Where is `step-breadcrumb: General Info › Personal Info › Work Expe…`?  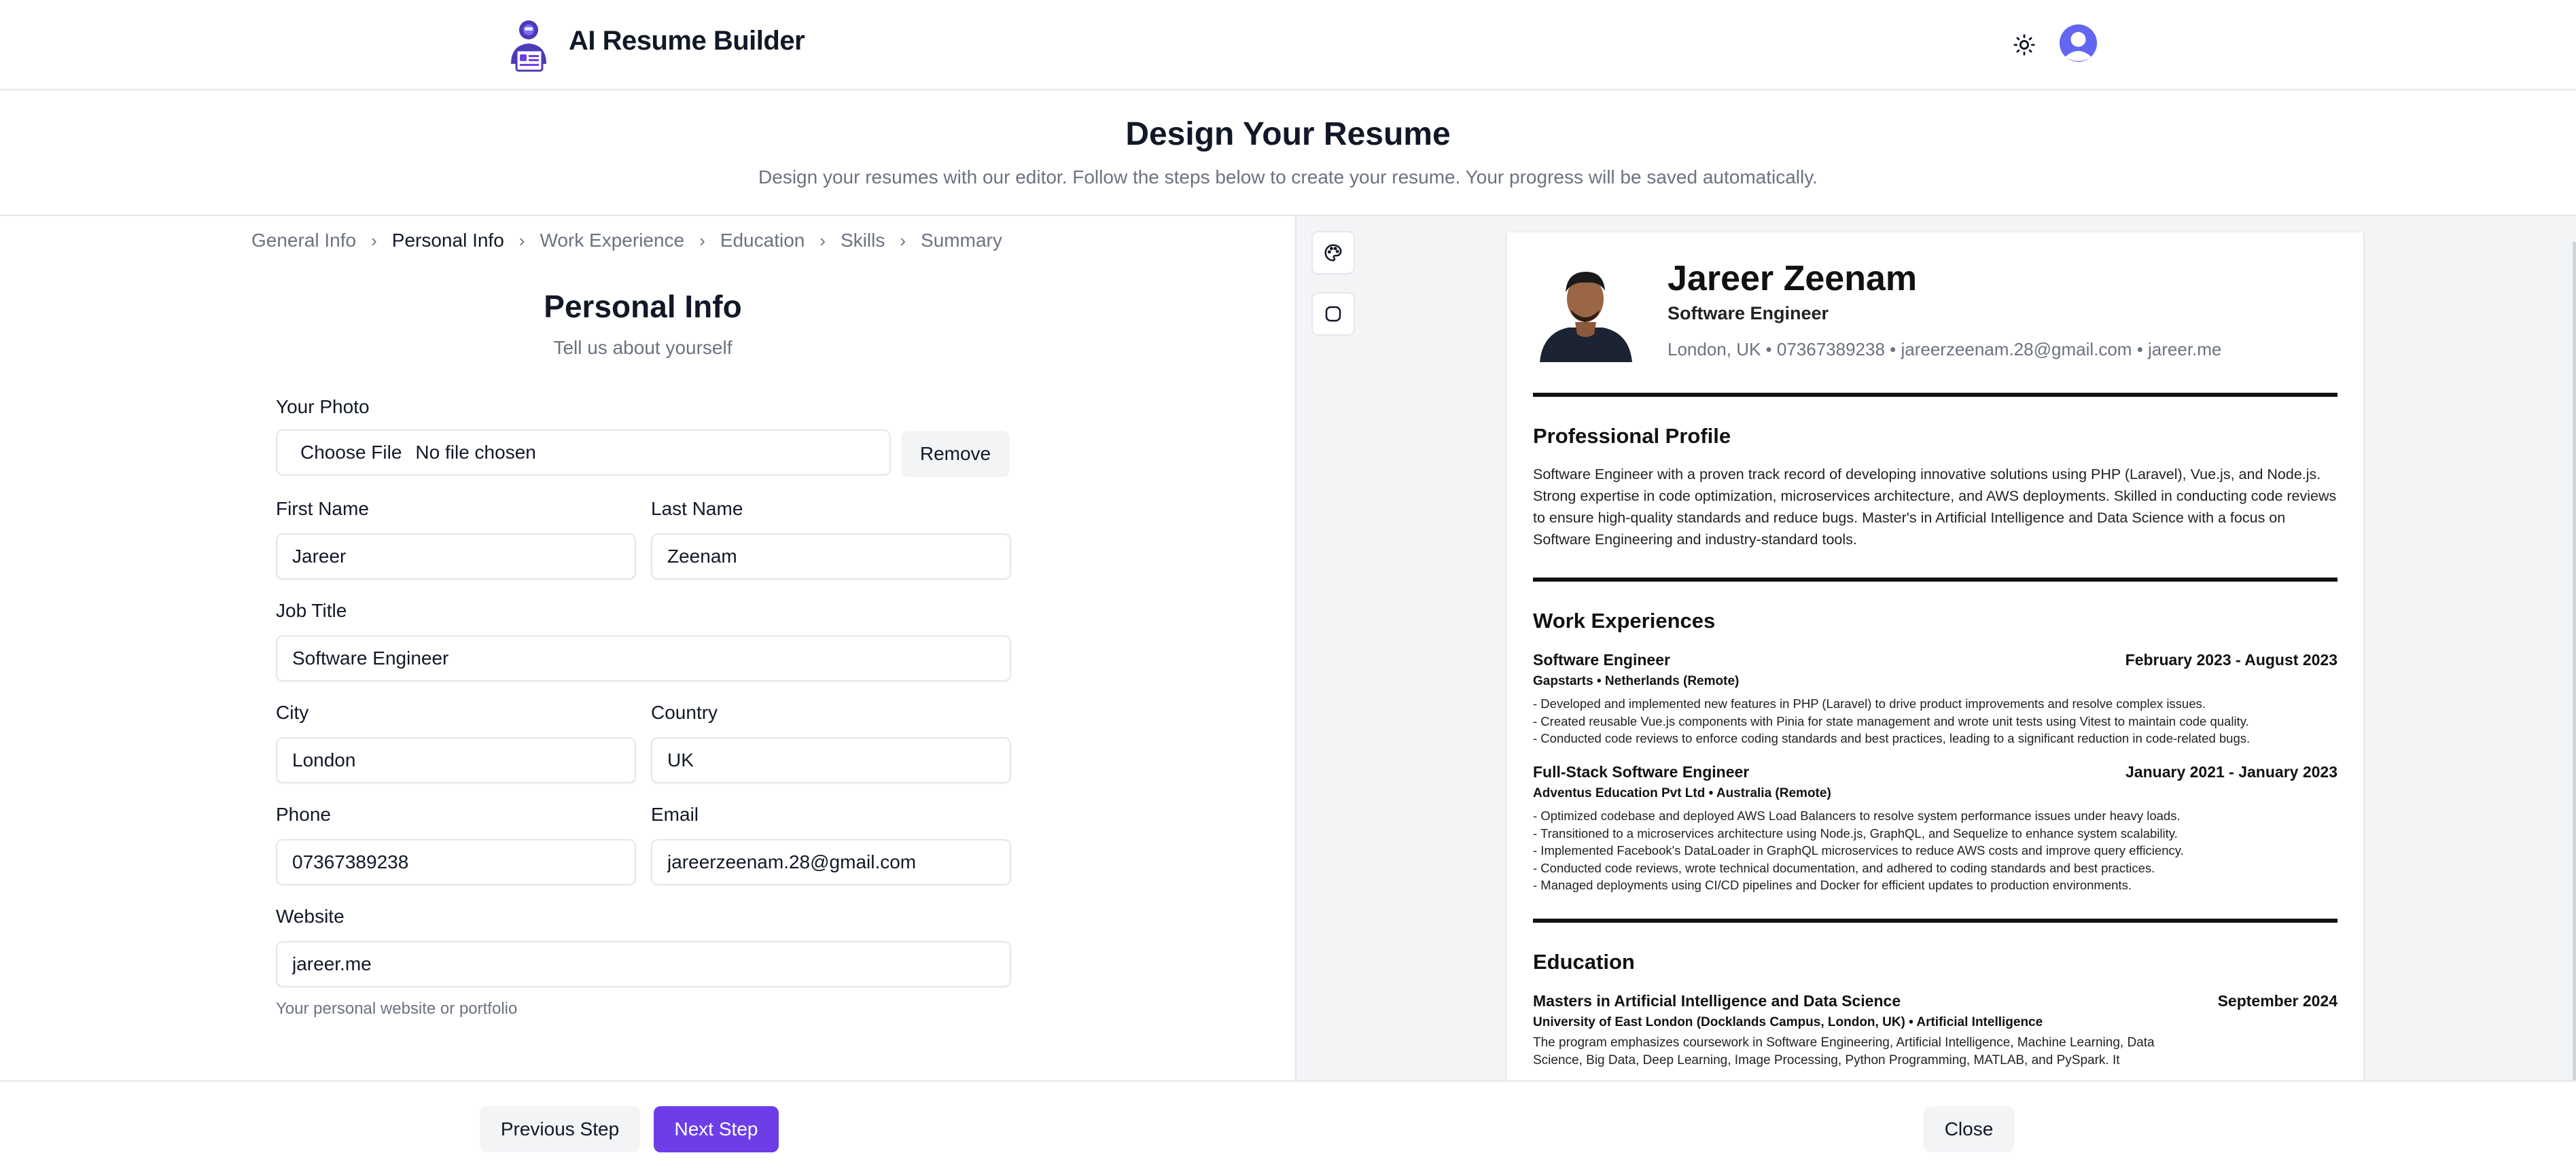 step-breadcrumb: General Info › Personal Info › Work Expe… is located at coordinates (626, 240).